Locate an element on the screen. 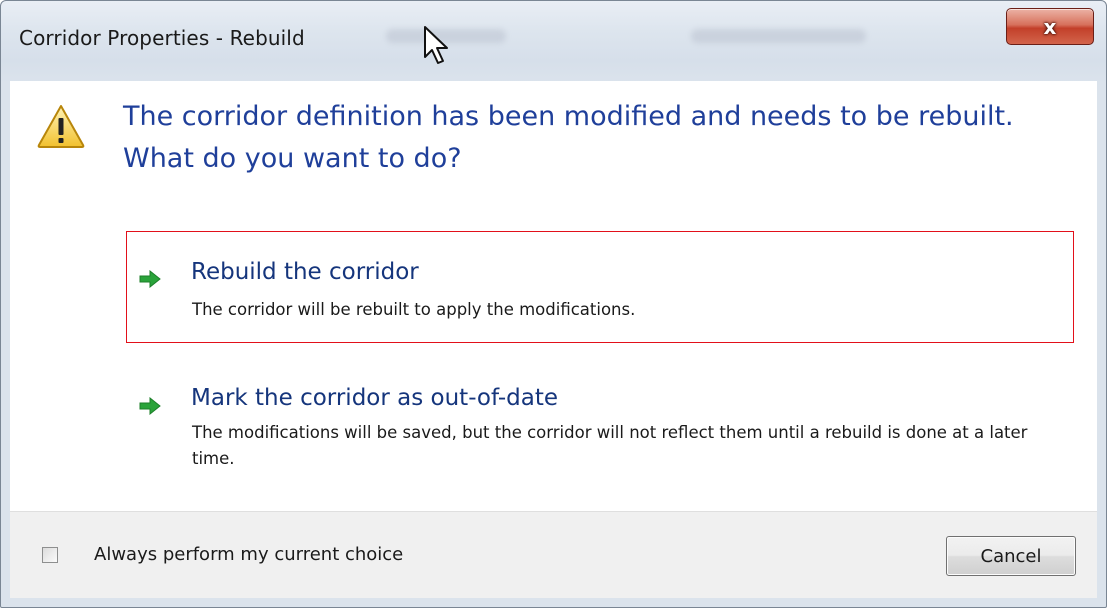 Image resolution: width=1107 pixels, height=608 pixels. option-title: Mark the corridor as out-of-date is located at coordinates (374, 398).